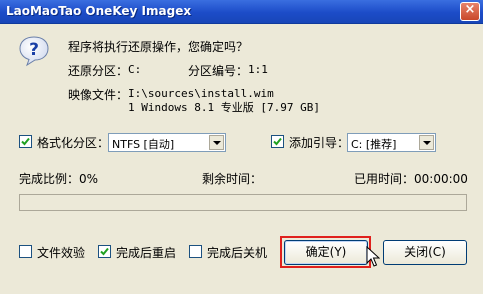 This screenshot has height=294, width=483. I want to click on reboot-after-checkbox, so click(104, 251).